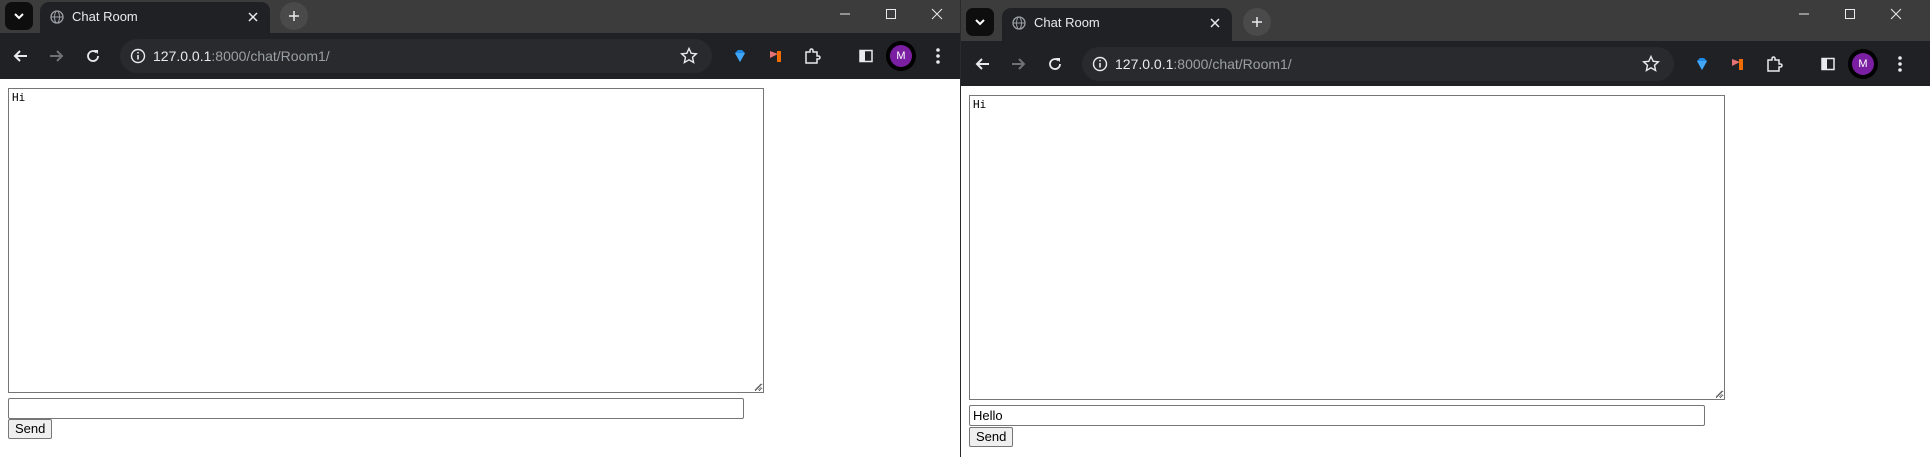 The width and height of the screenshot is (1930, 457). I want to click on message-input: Hello, so click(1337, 415).